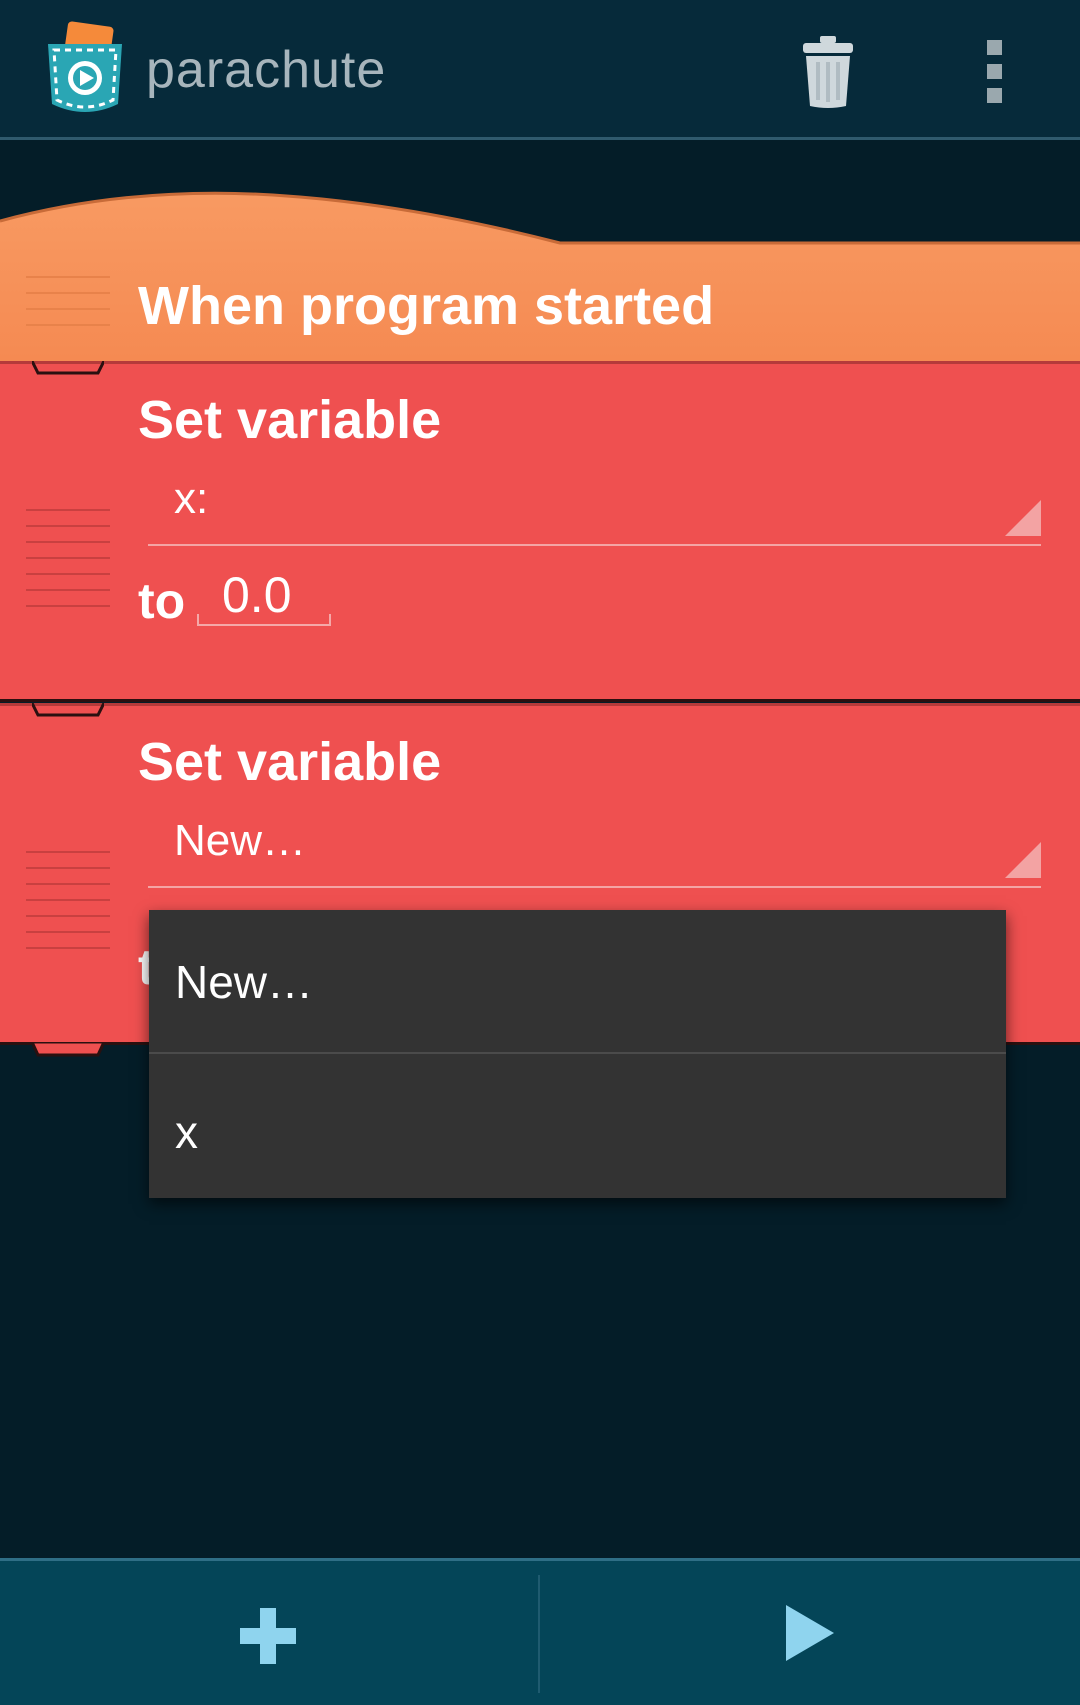  I want to click on bottom-divider, so click(539, 1634).